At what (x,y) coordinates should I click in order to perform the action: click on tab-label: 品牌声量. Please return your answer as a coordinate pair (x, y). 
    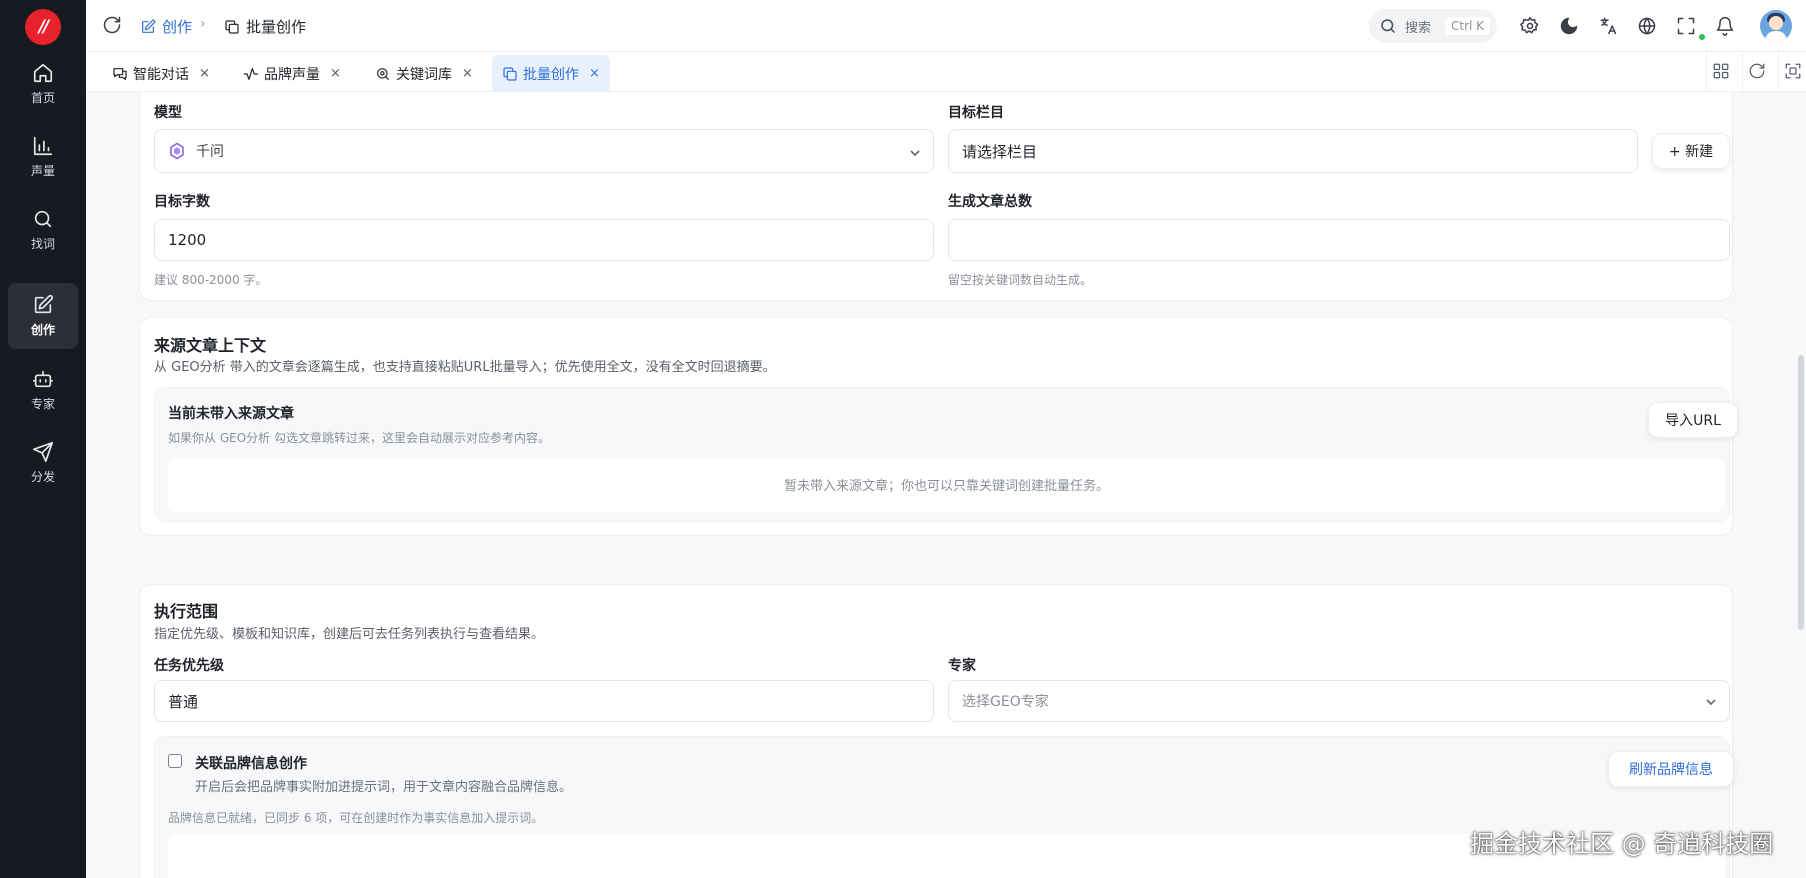
    Looking at the image, I should click on (292, 74).